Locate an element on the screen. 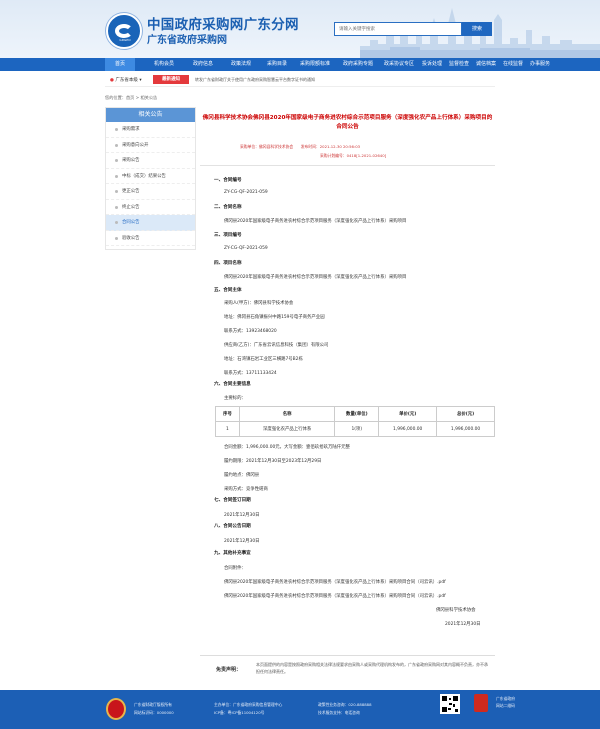  notice-badge: 最新通知 is located at coordinates (171, 79).